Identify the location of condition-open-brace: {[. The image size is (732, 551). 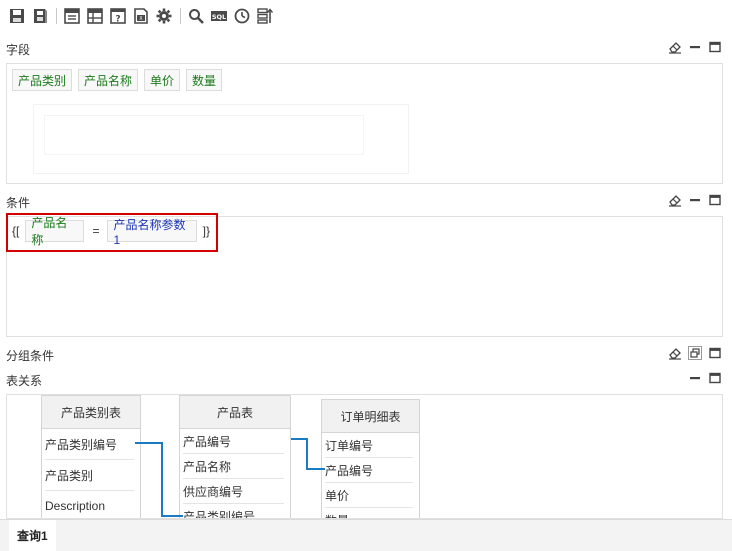
(16, 231).